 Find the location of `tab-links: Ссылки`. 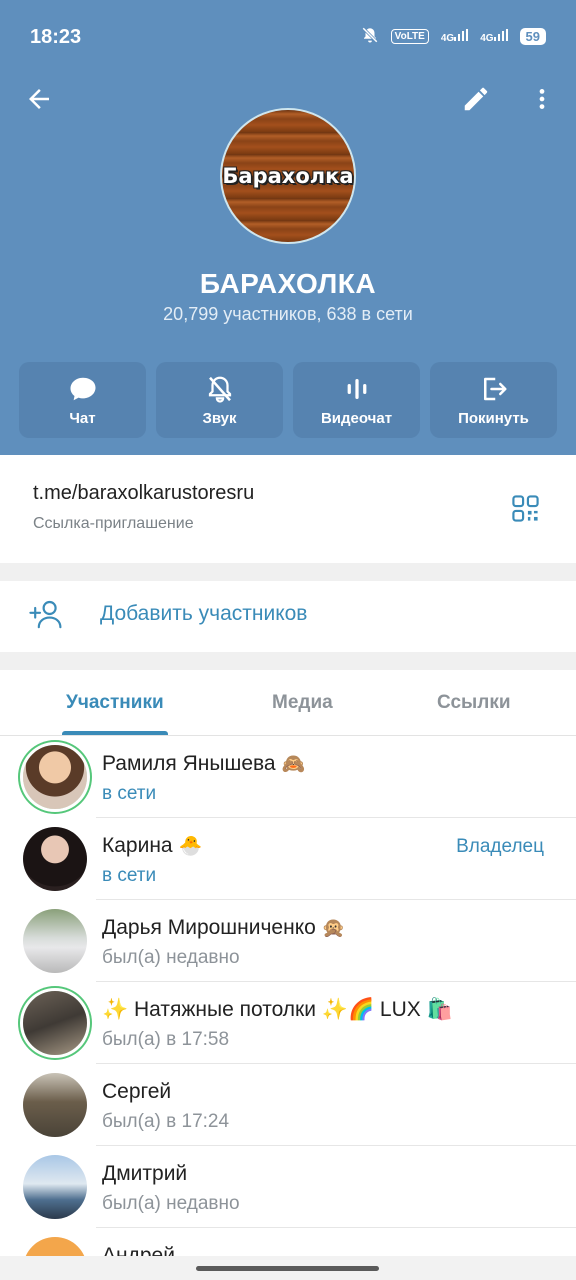

tab-links: Ссылки is located at coordinates (474, 703).